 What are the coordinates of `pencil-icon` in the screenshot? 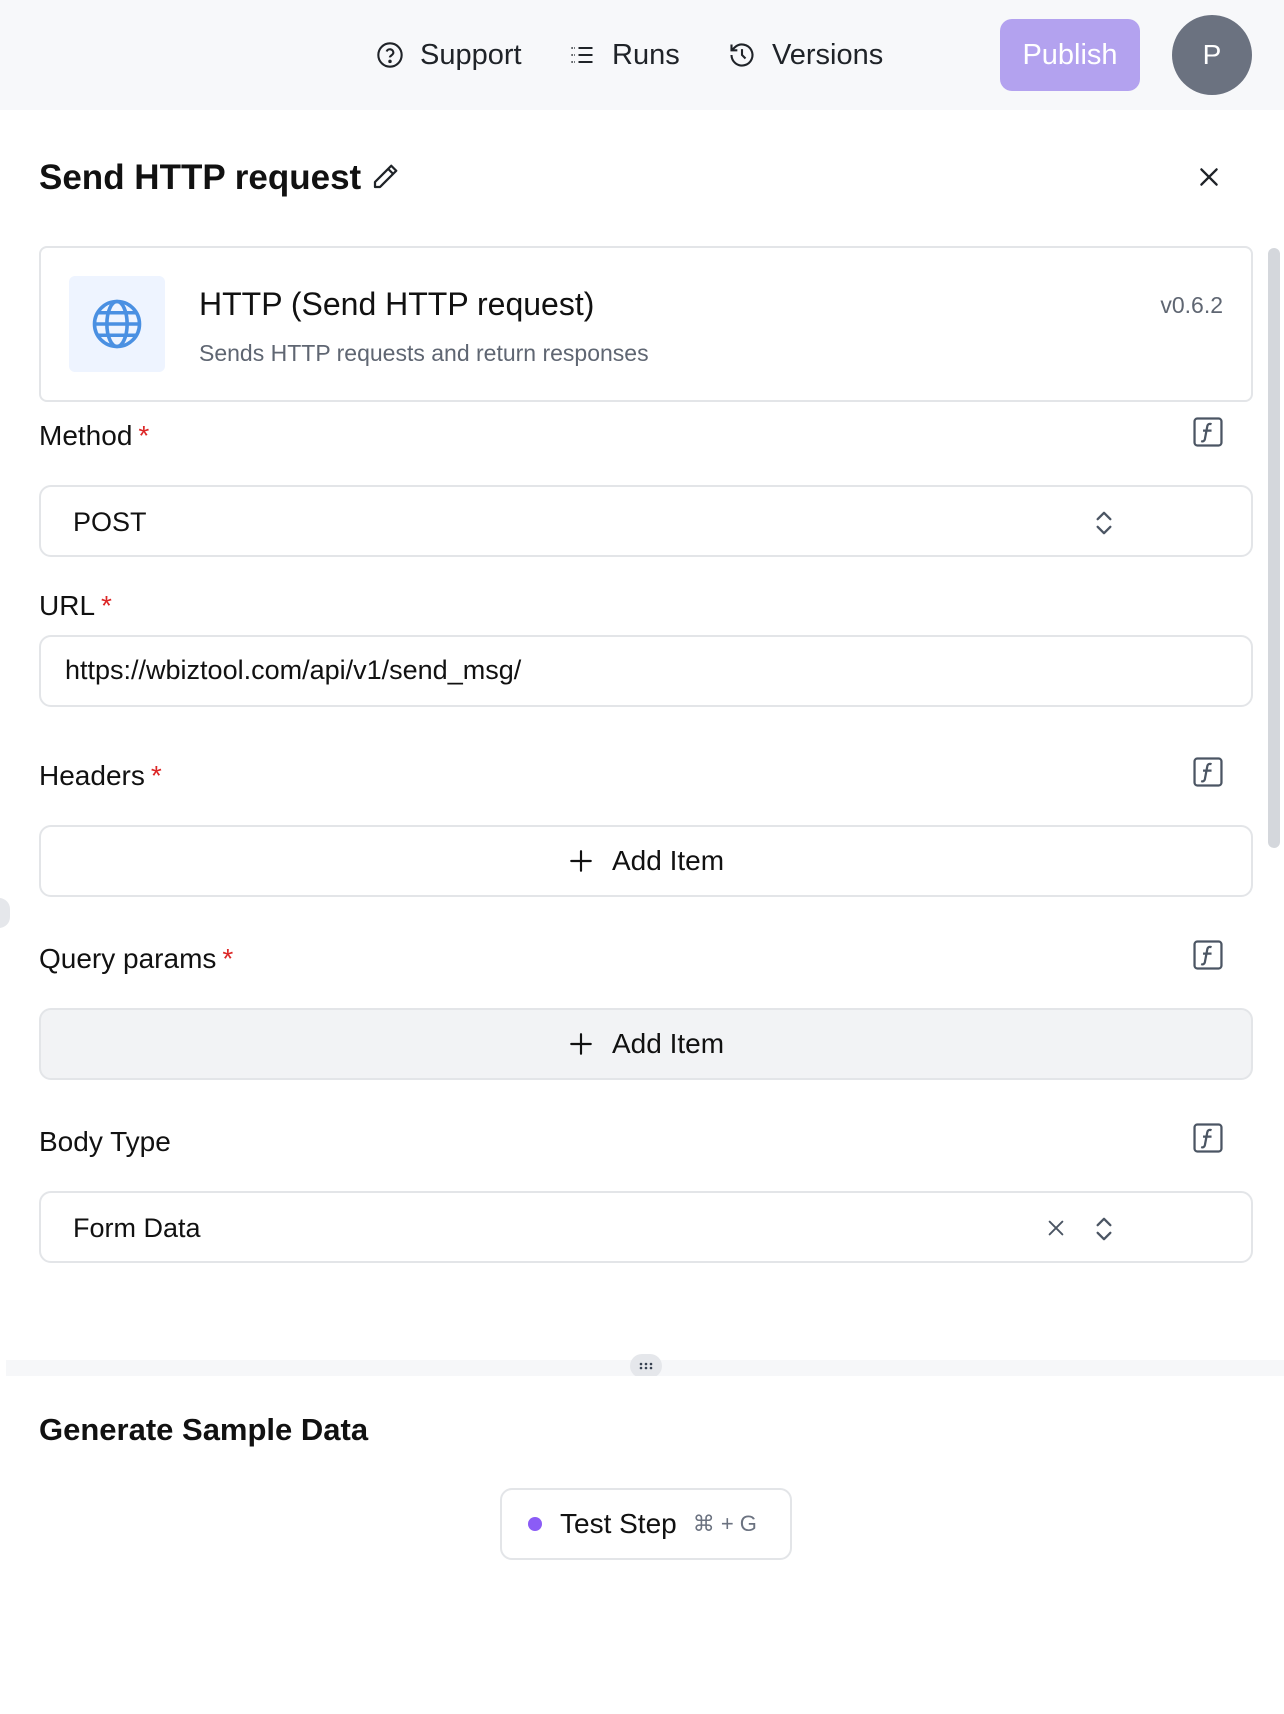 It's located at (385, 177).